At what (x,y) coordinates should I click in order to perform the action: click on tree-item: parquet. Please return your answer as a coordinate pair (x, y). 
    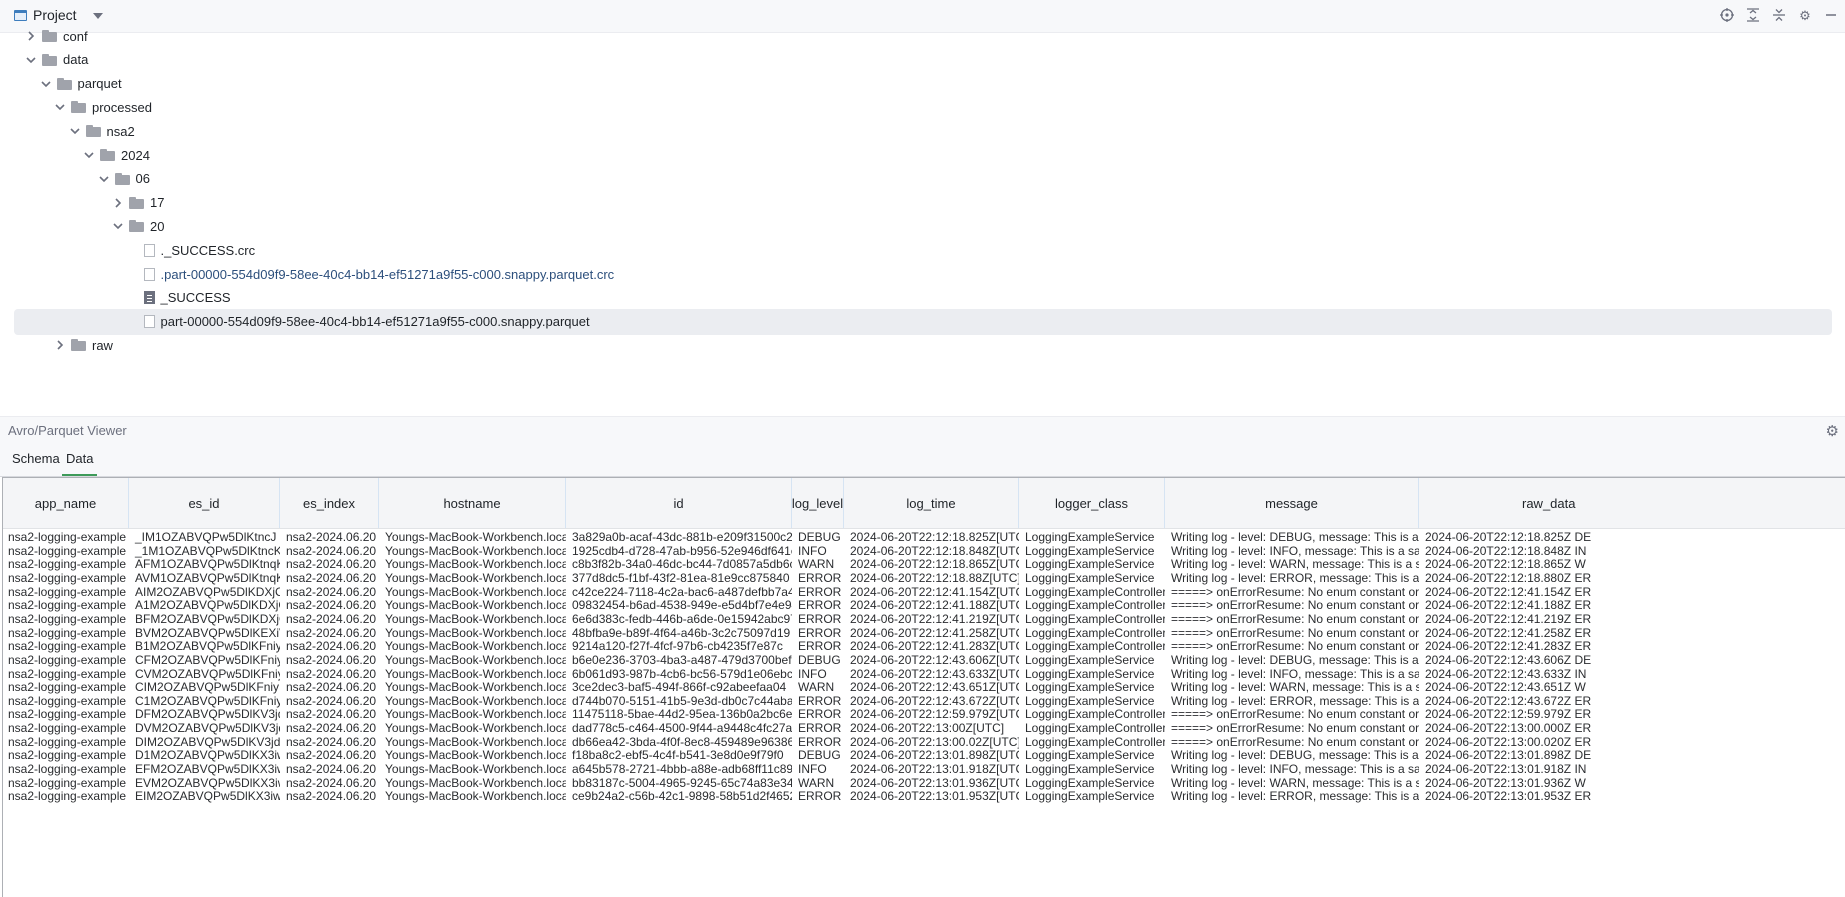
    Looking at the image, I should click on (923, 84).